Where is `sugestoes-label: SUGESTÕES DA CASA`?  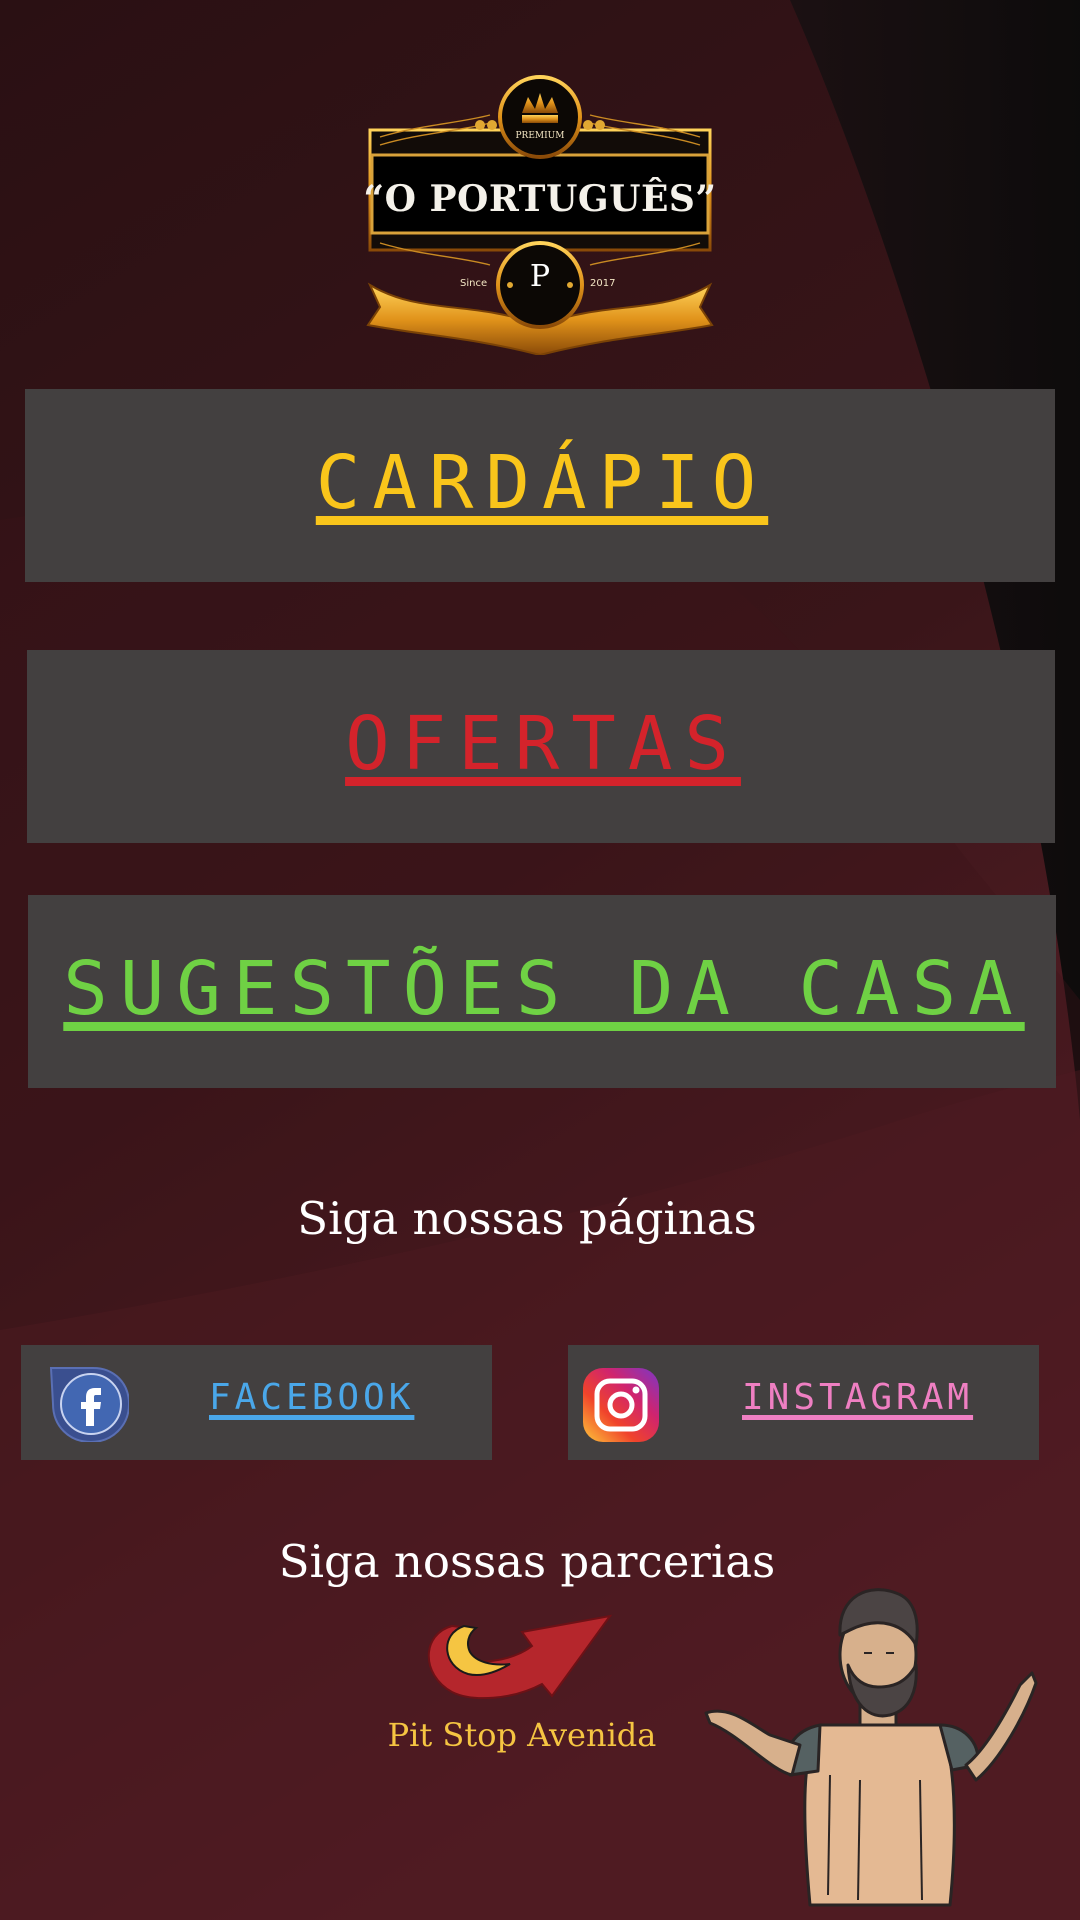
sugestoes-label: SUGESTÕES DA CASA is located at coordinates (544, 988).